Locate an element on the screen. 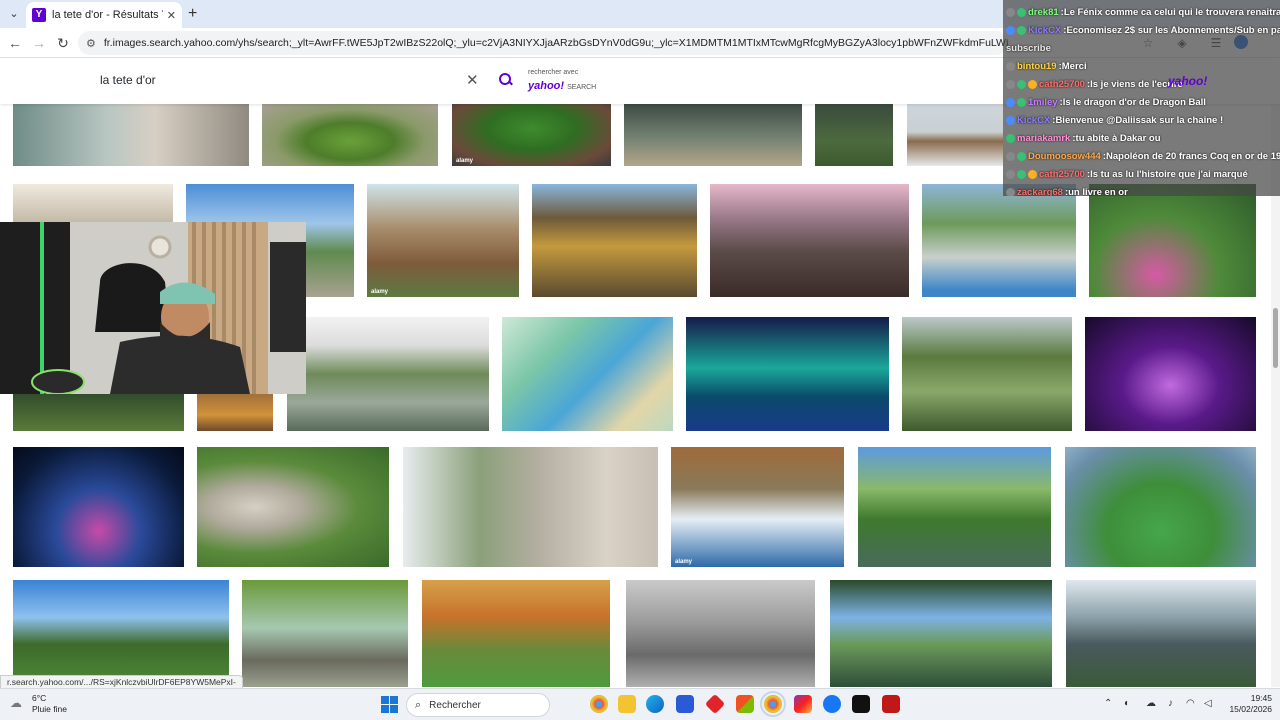 This screenshot has width=1280, height=720. chat-text: Merci is located at coordinates (1074, 66).